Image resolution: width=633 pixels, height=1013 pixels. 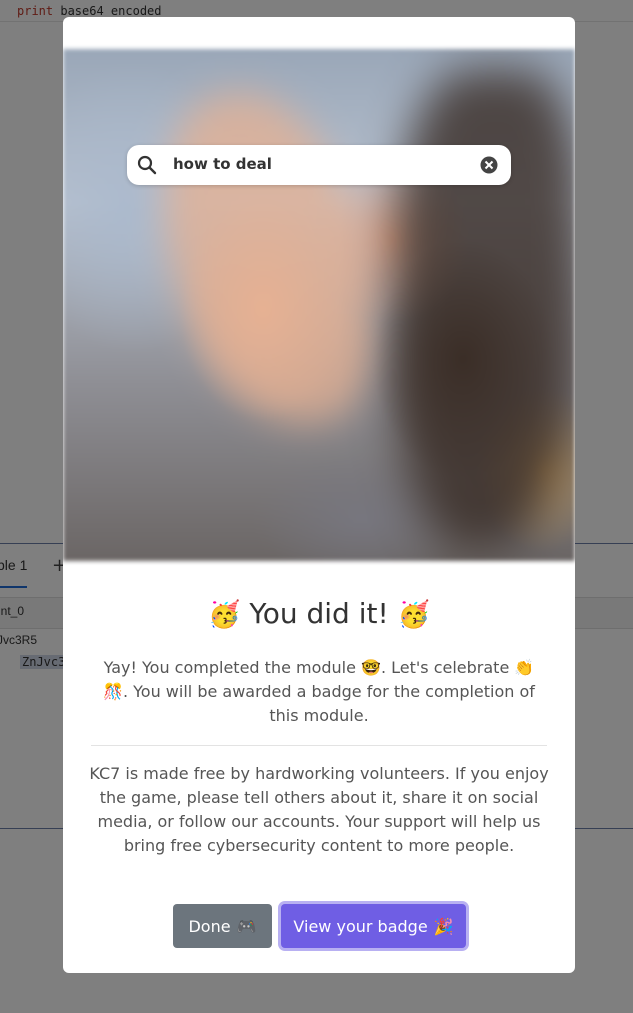 What do you see at coordinates (443, 926) in the screenshot?
I see `party-popper-icon: 🎉` at bounding box center [443, 926].